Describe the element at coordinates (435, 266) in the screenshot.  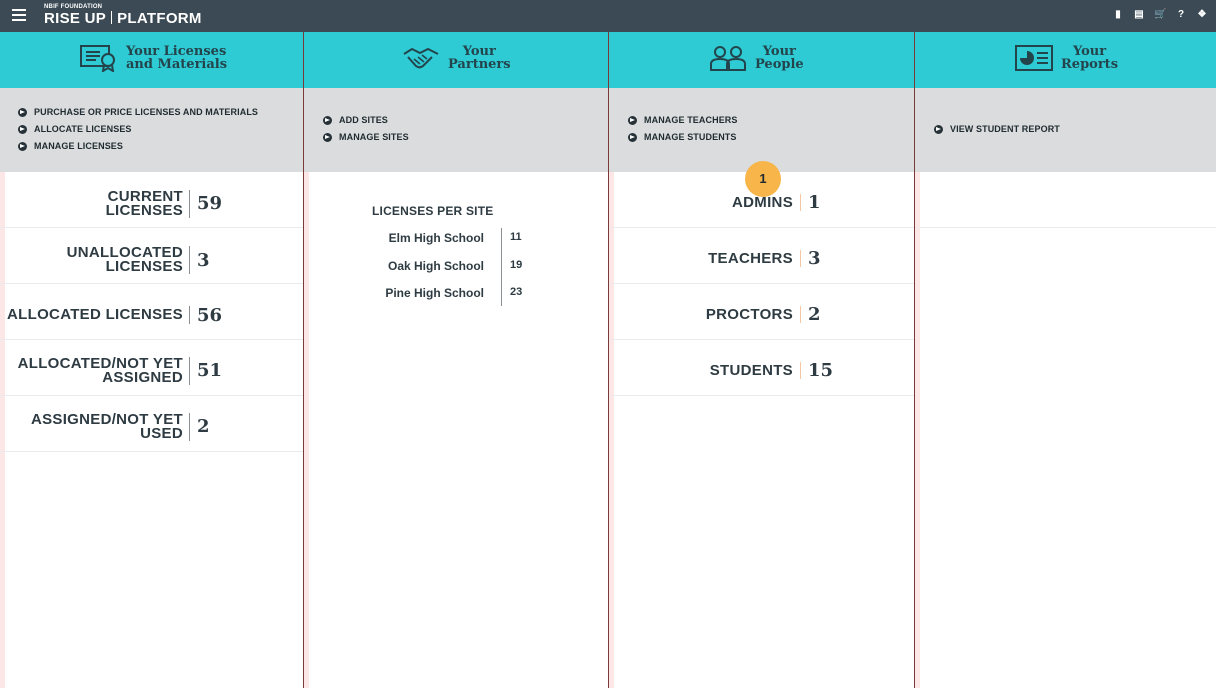
I see `site-name: Oak High School` at that location.